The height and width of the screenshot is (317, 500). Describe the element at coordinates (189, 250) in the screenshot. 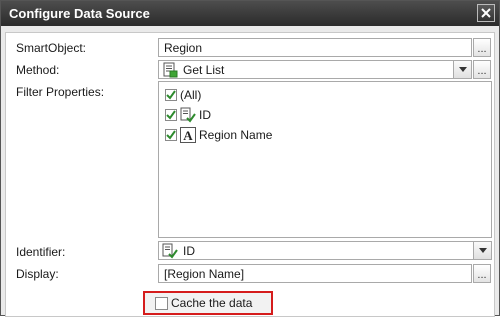

I see `identifier-value: ID` at that location.